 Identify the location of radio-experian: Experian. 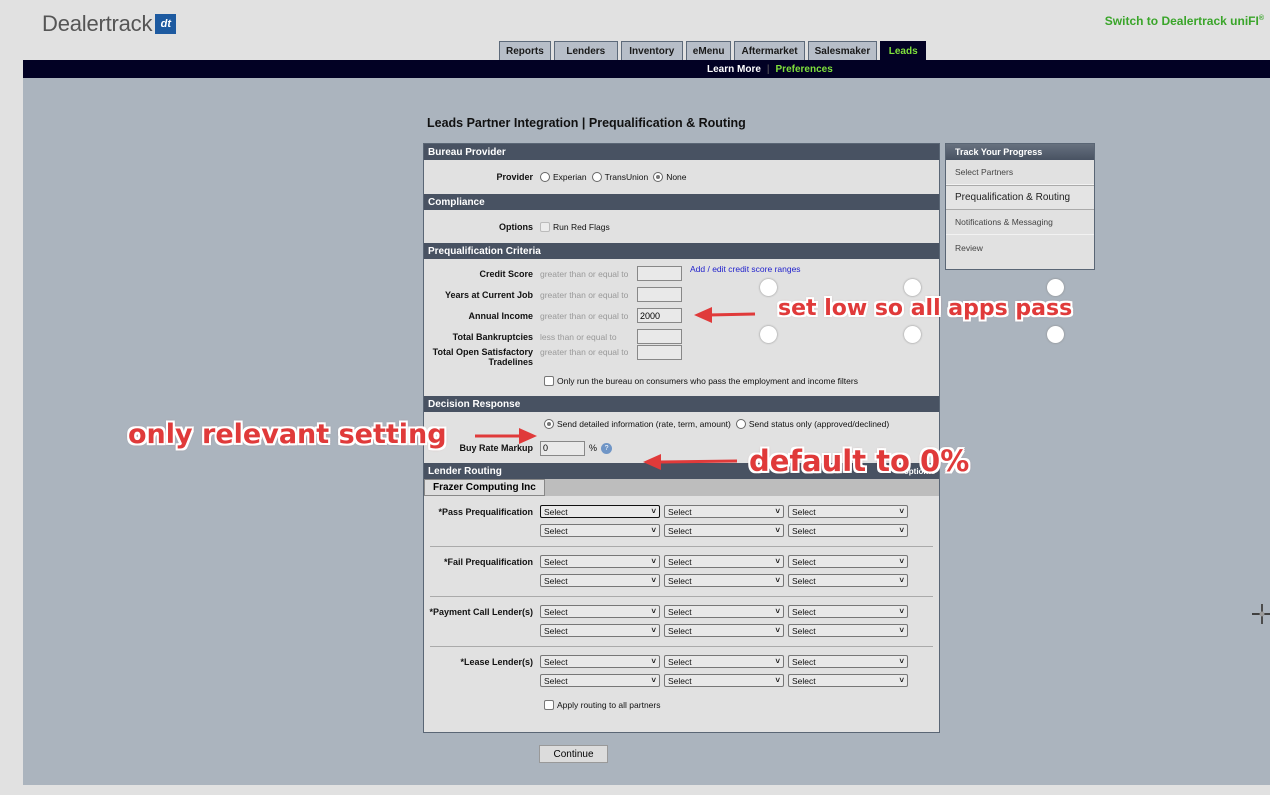
(563, 177).